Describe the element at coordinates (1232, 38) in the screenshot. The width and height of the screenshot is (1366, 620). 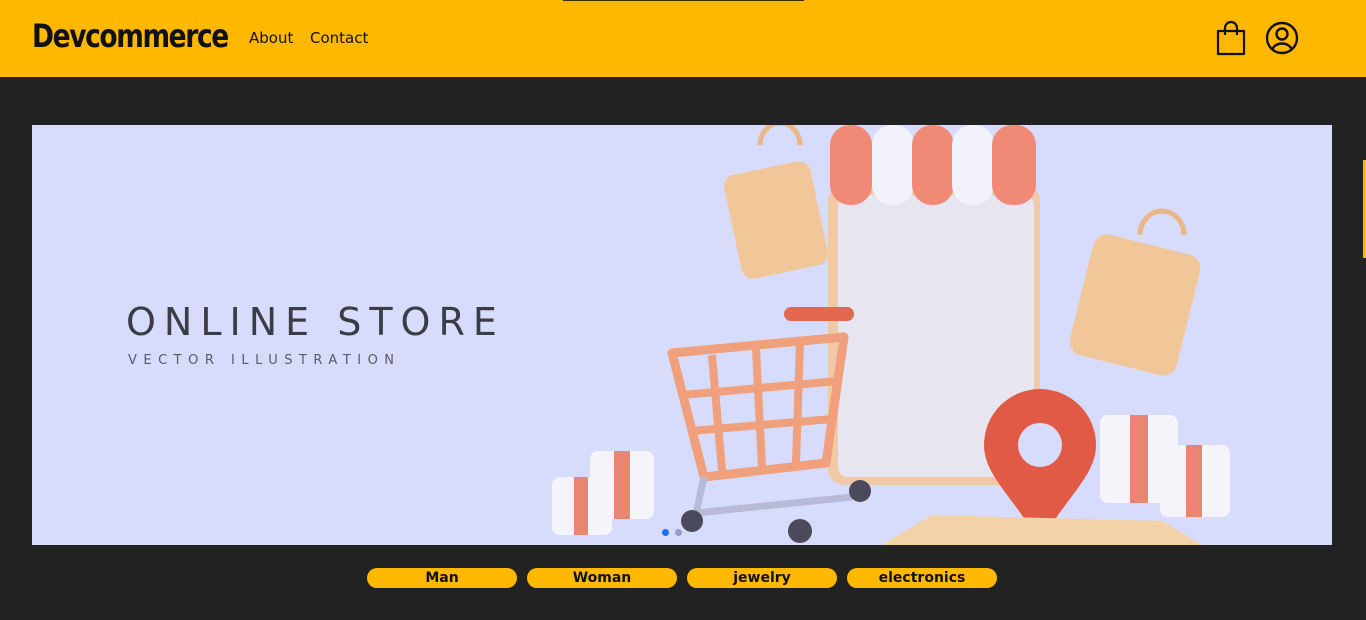
I see `shopping-bag-icon` at that location.